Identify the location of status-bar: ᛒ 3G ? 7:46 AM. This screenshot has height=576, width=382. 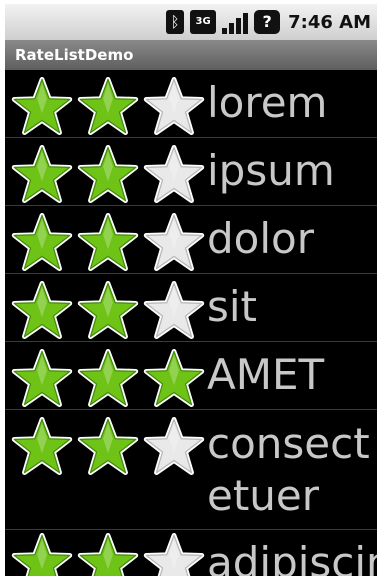
(191, 22).